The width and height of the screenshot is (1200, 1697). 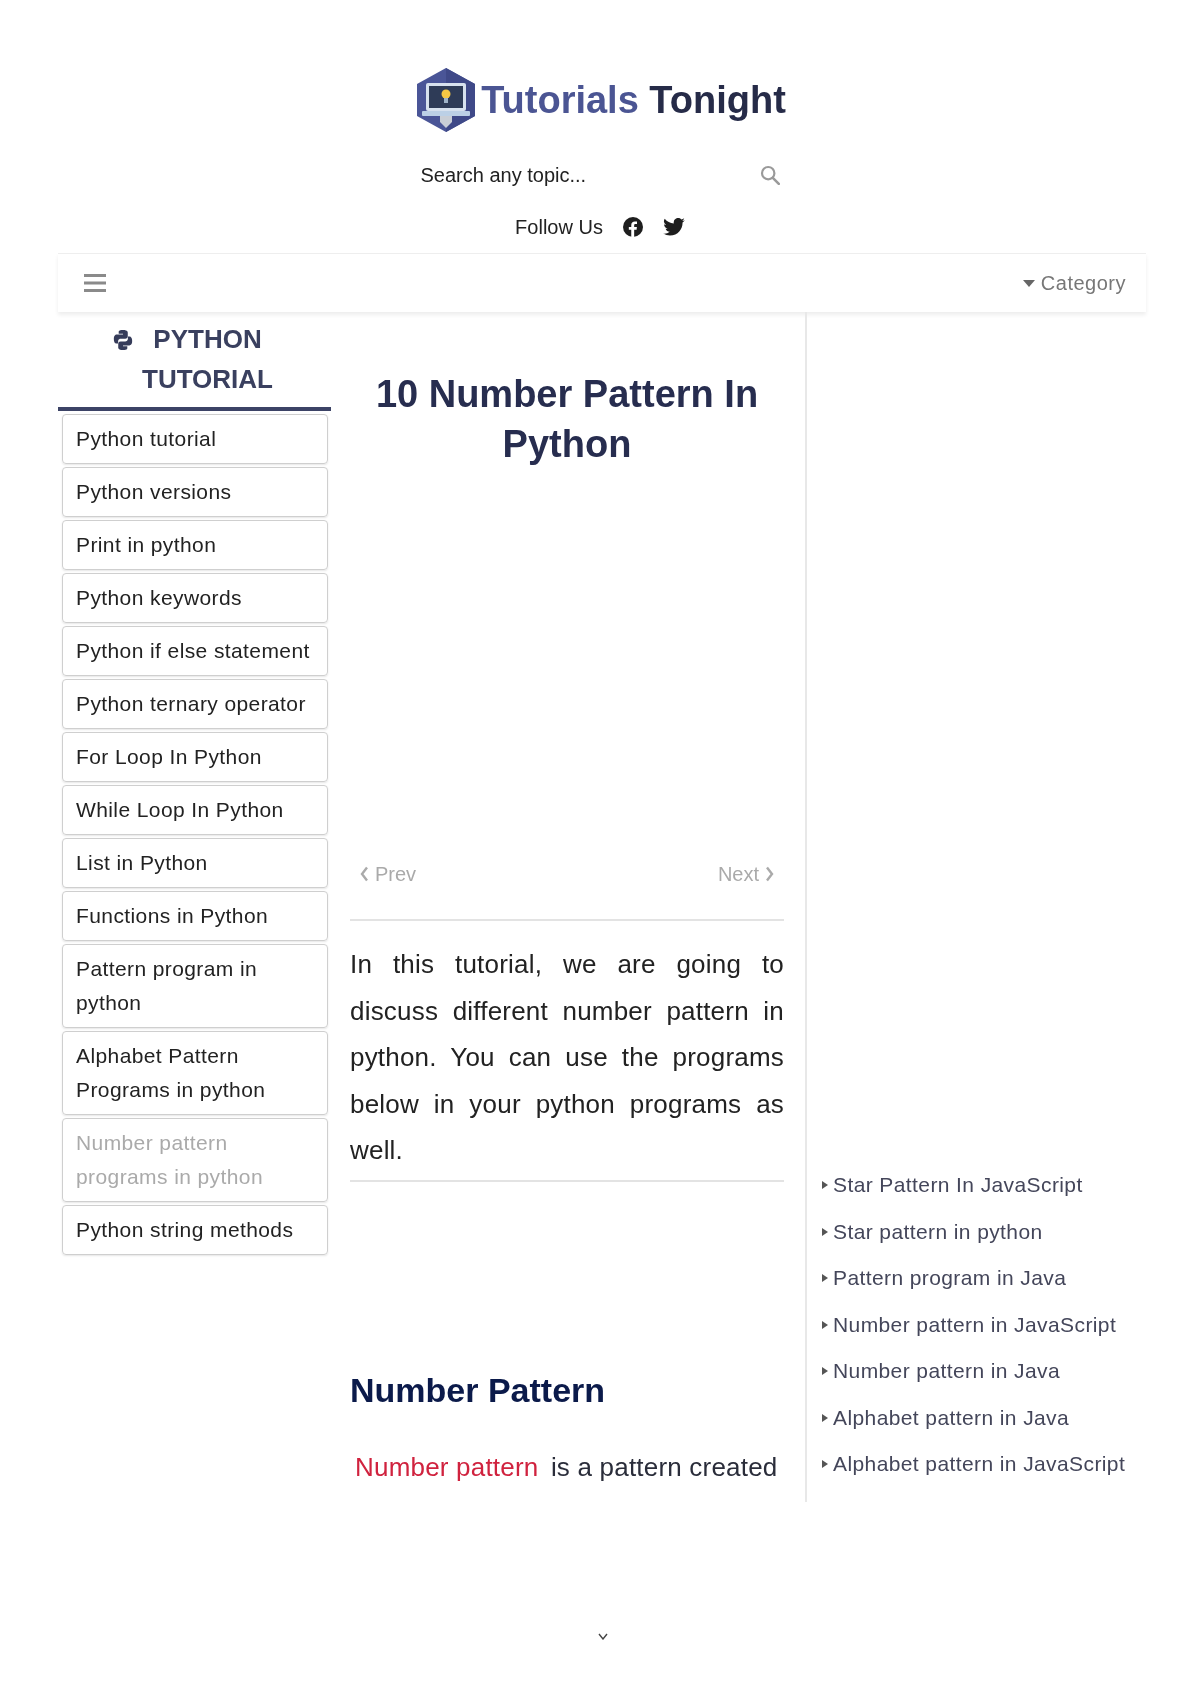 I want to click on sidebar-link: Python string methods, so click(x=195, y=1230).